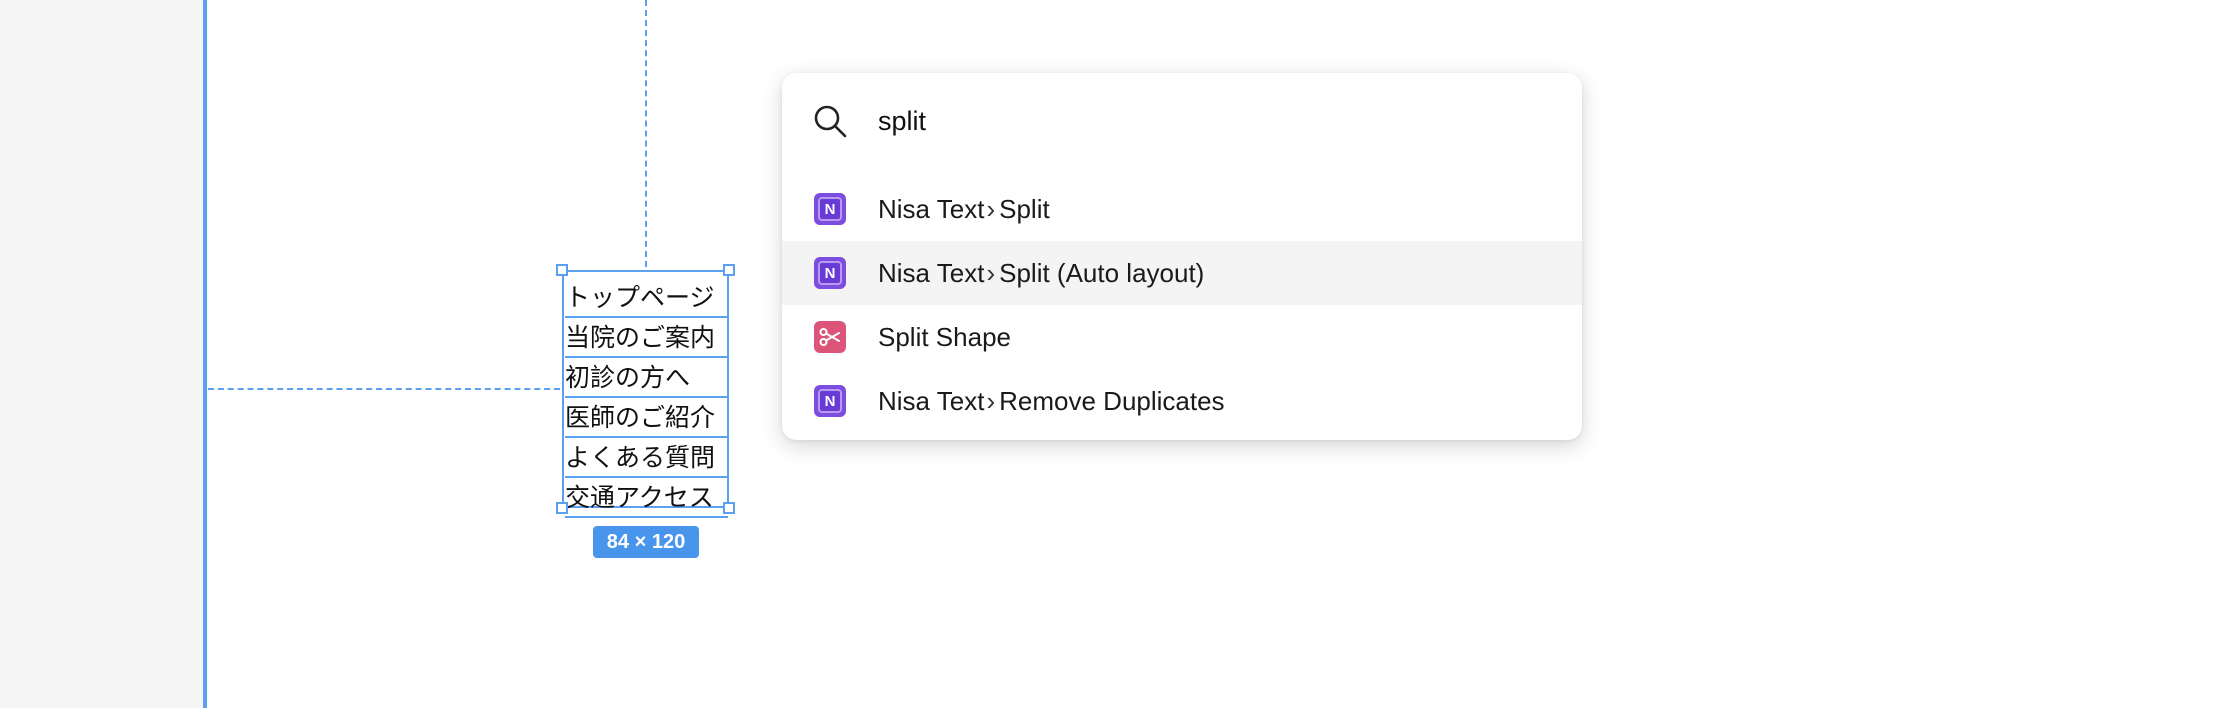 This screenshot has width=2216, height=708. Describe the element at coordinates (646, 338) in the screenshot. I see `text-line: 当院のご案内` at that location.